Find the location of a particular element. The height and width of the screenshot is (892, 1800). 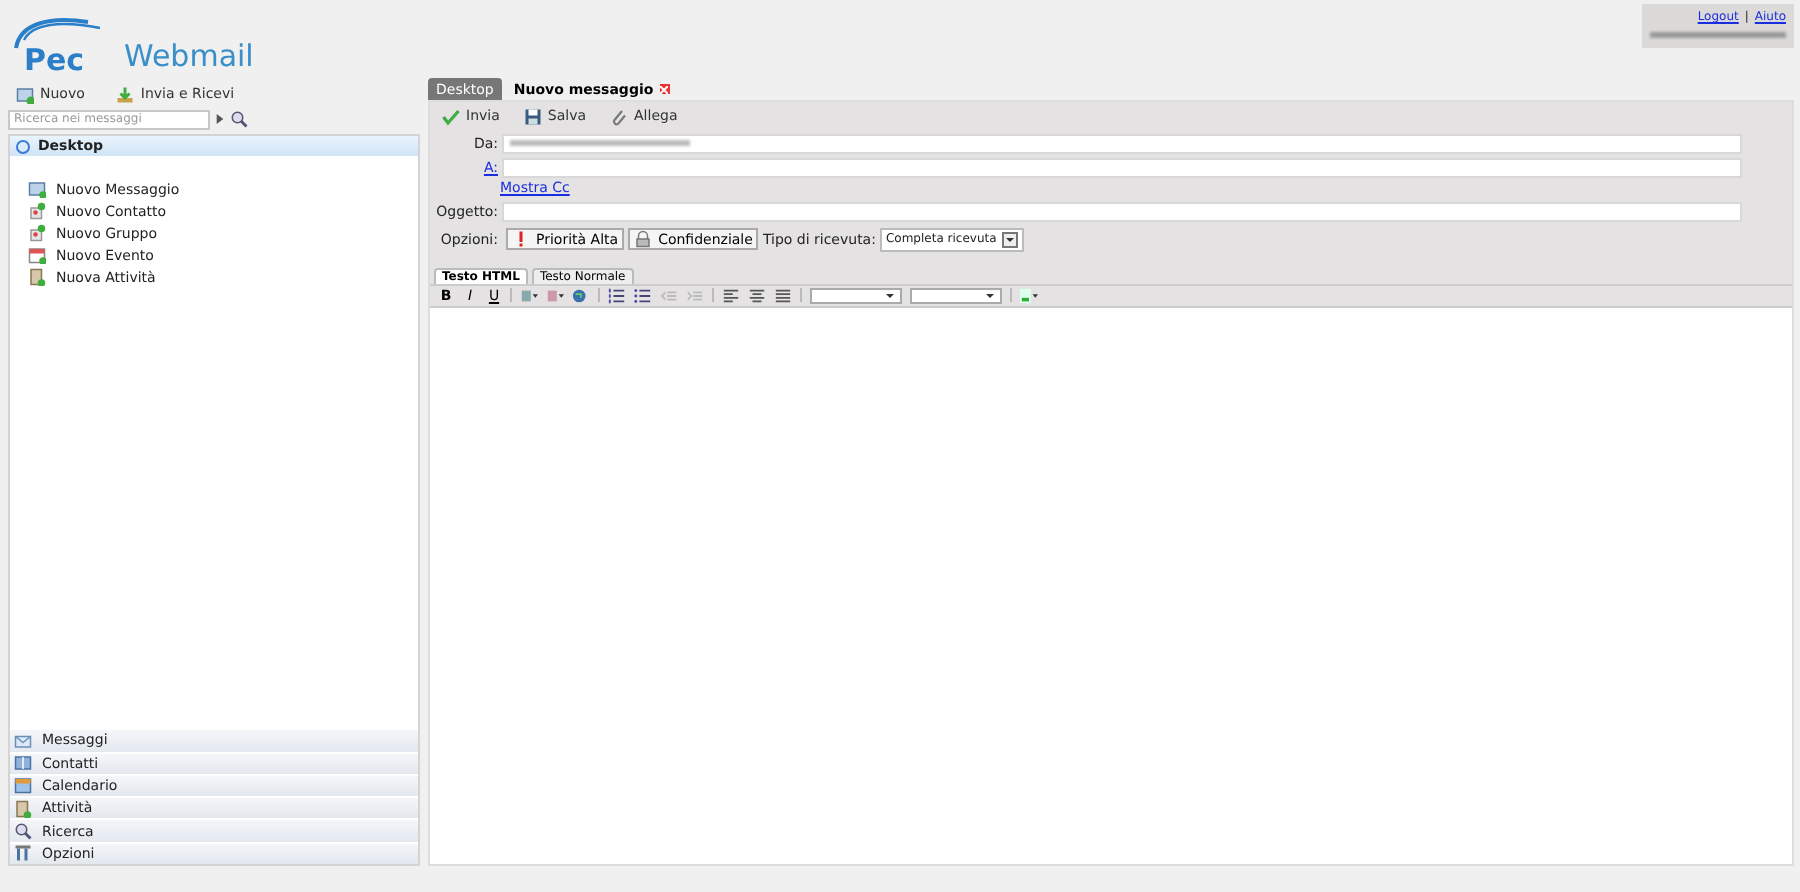

logo: Pec is located at coordinates (60, 46).